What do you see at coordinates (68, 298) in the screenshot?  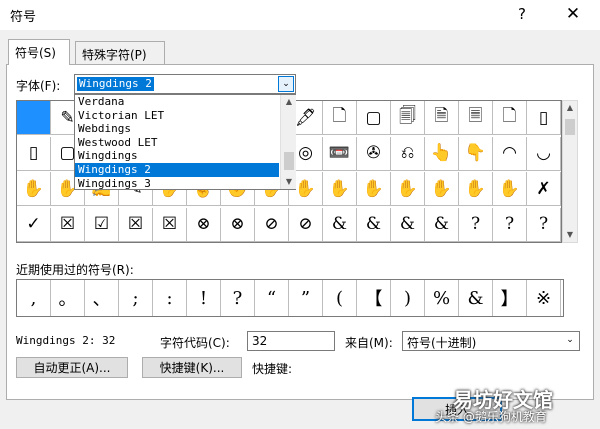 I see `recent-symbol-cell: 。` at bounding box center [68, 298].